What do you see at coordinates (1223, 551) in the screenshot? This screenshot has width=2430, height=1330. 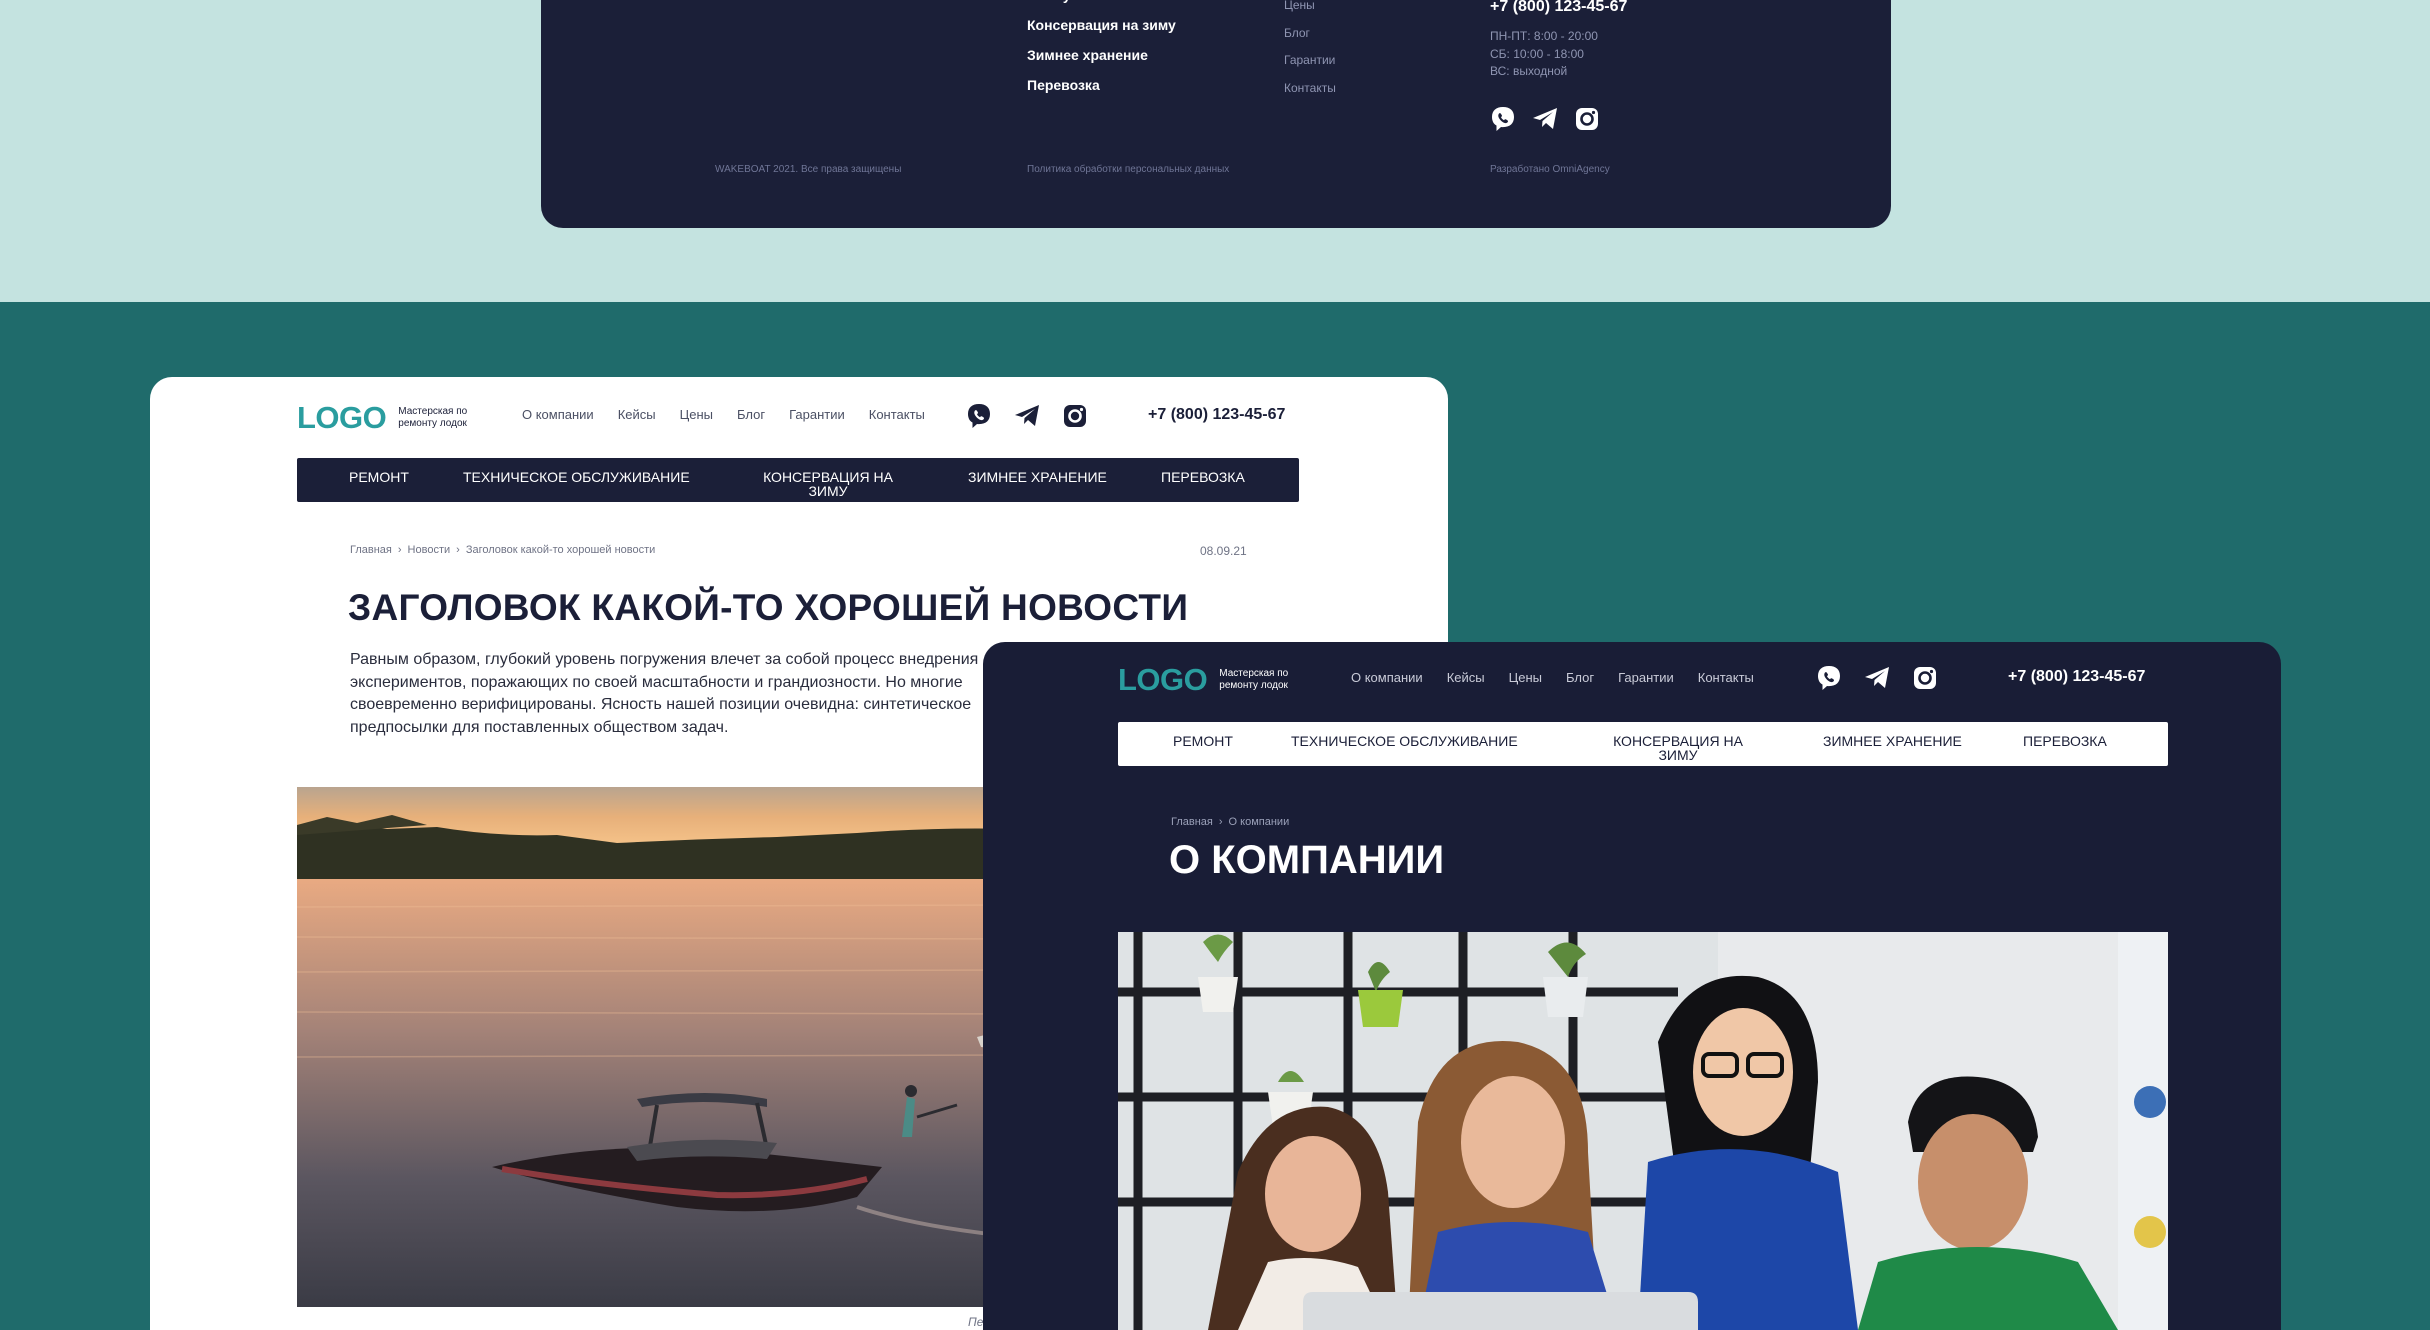 I see `news-date: 08.09.21` at bounding box center [1223, 551].